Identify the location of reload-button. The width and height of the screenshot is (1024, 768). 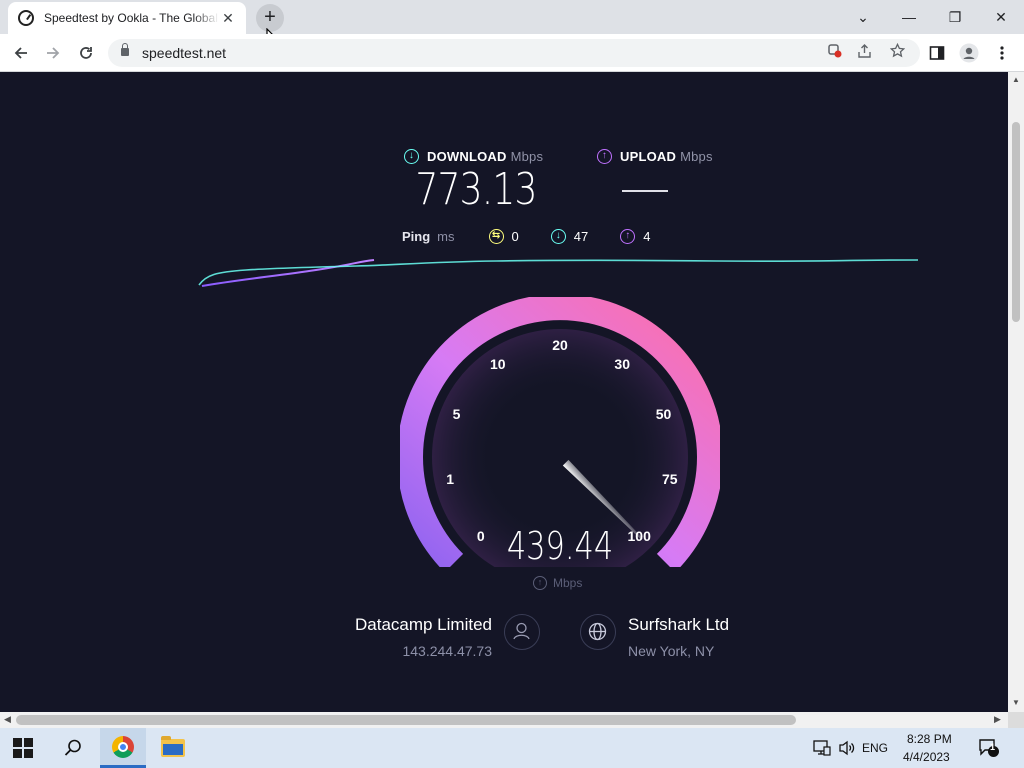
(86, 53).